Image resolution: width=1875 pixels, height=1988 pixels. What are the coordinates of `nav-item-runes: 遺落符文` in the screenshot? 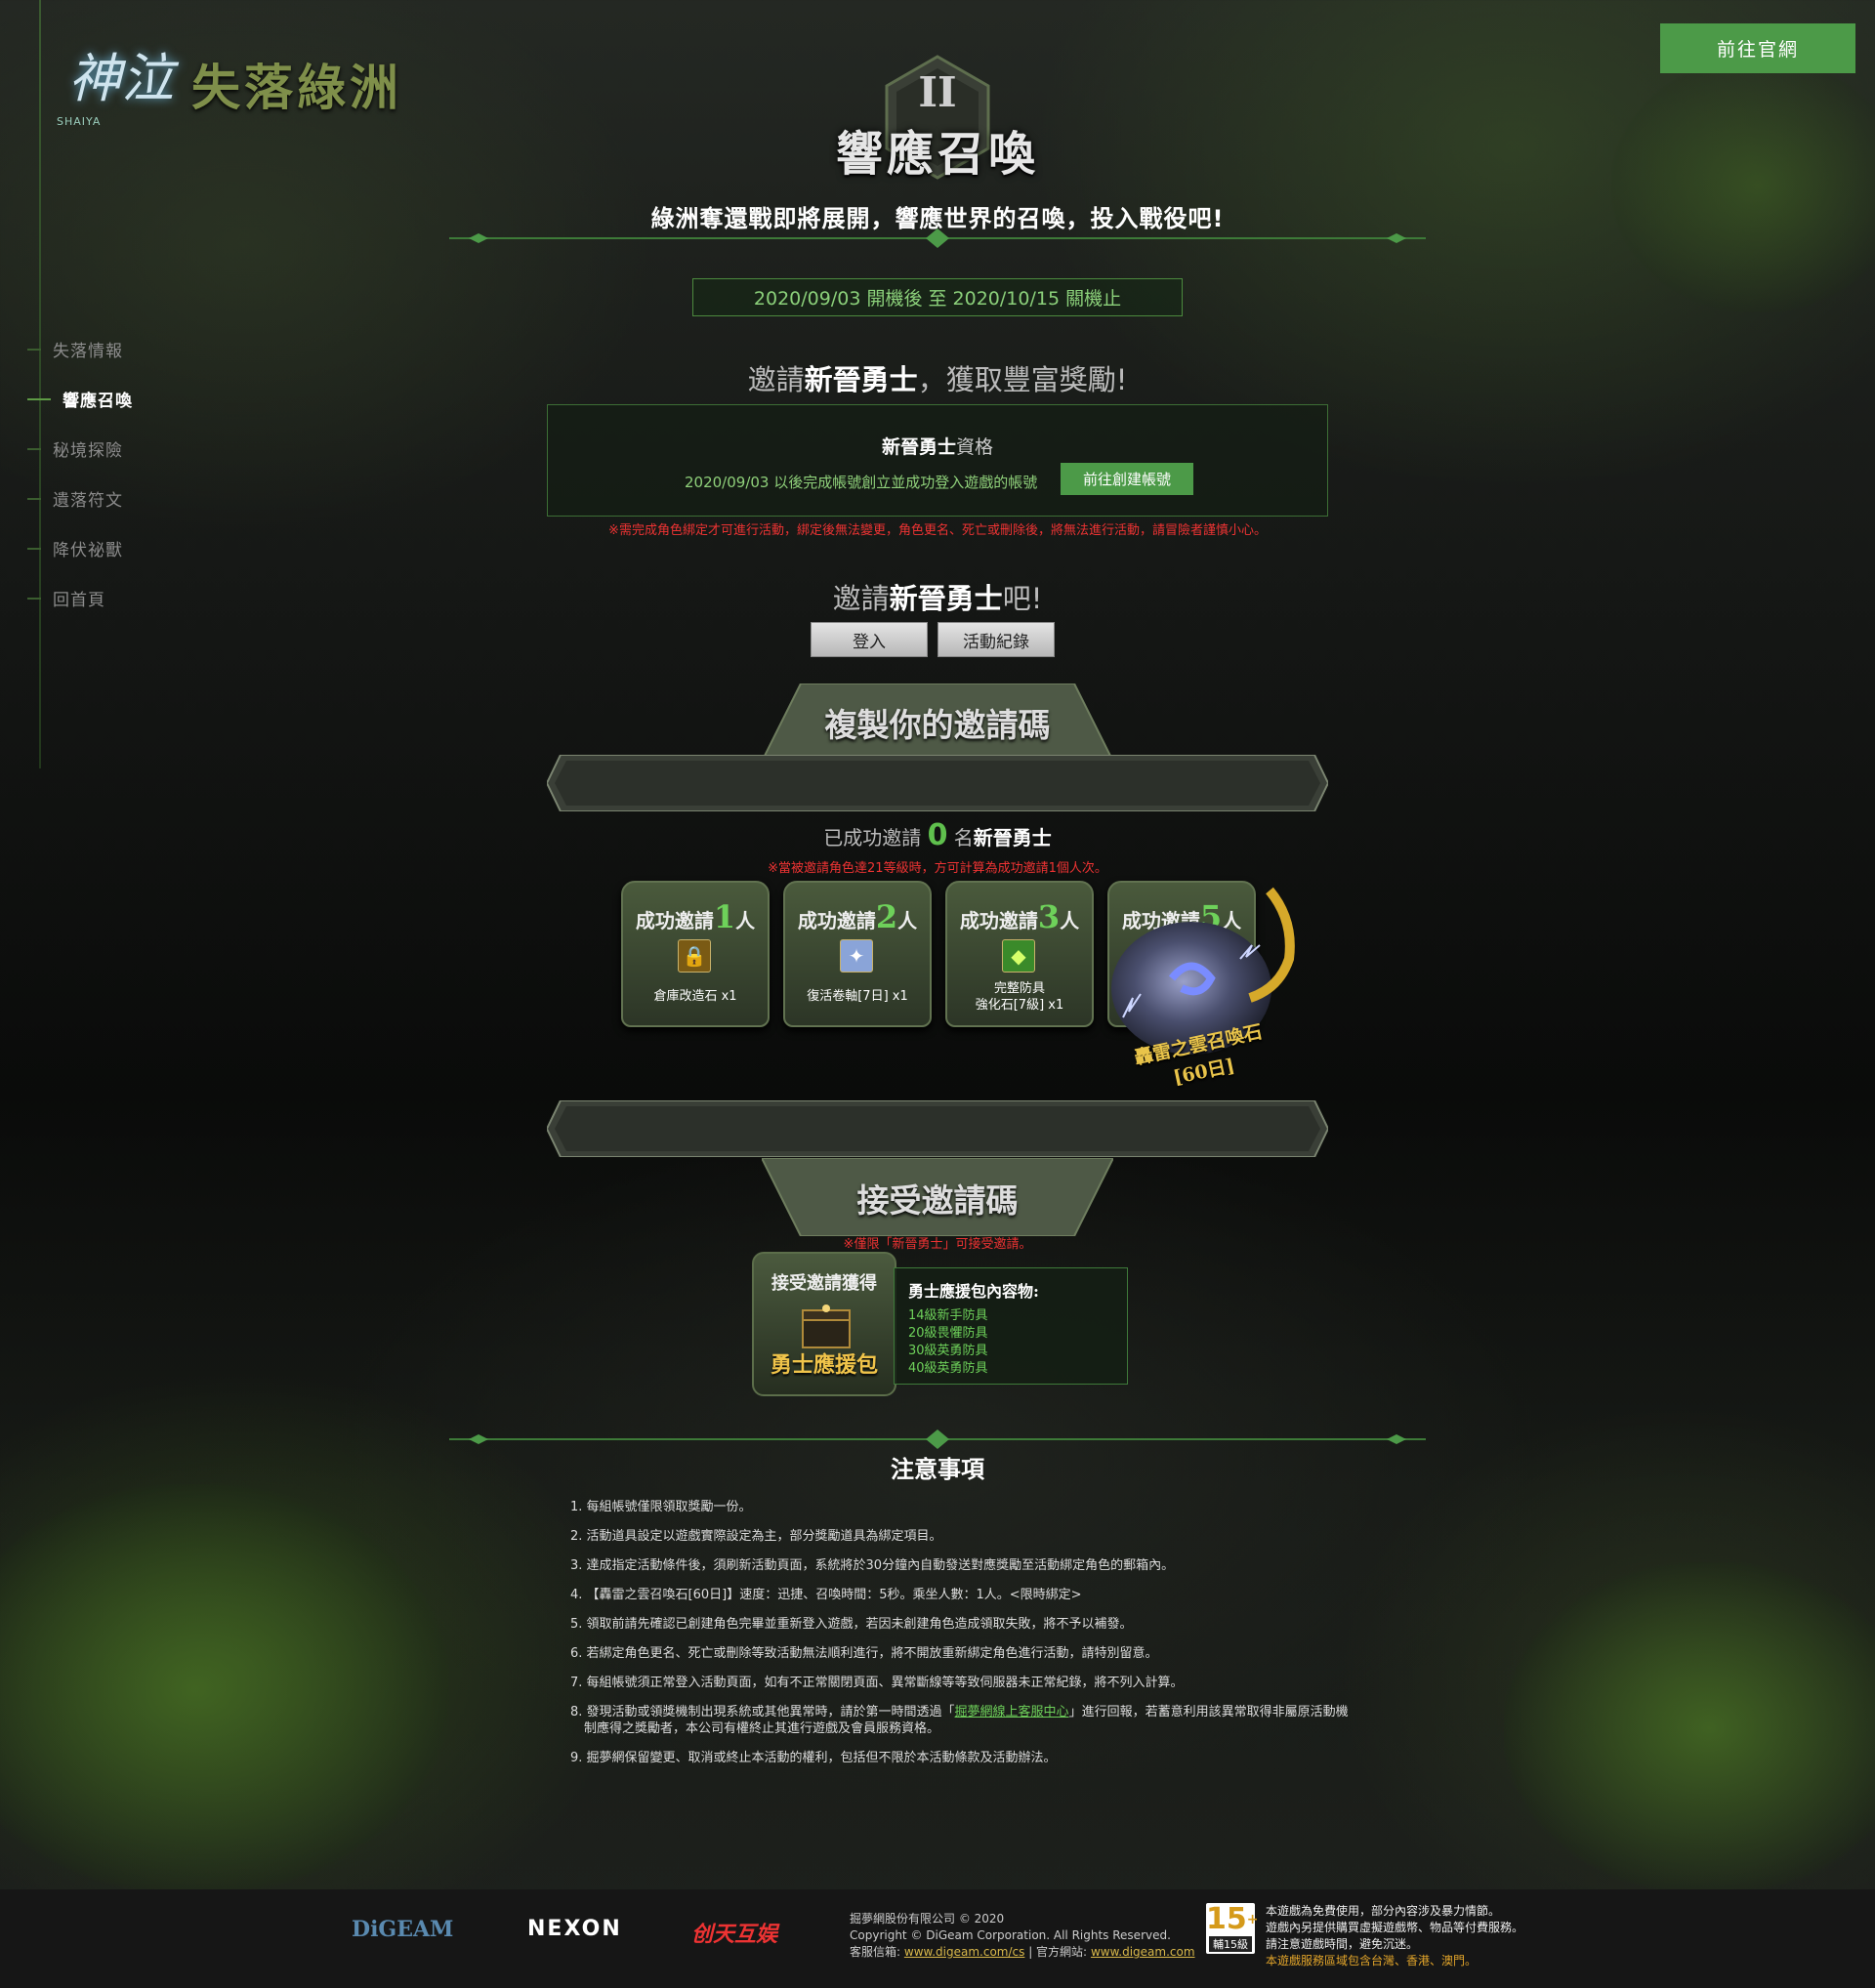 It's located at (80, 498).